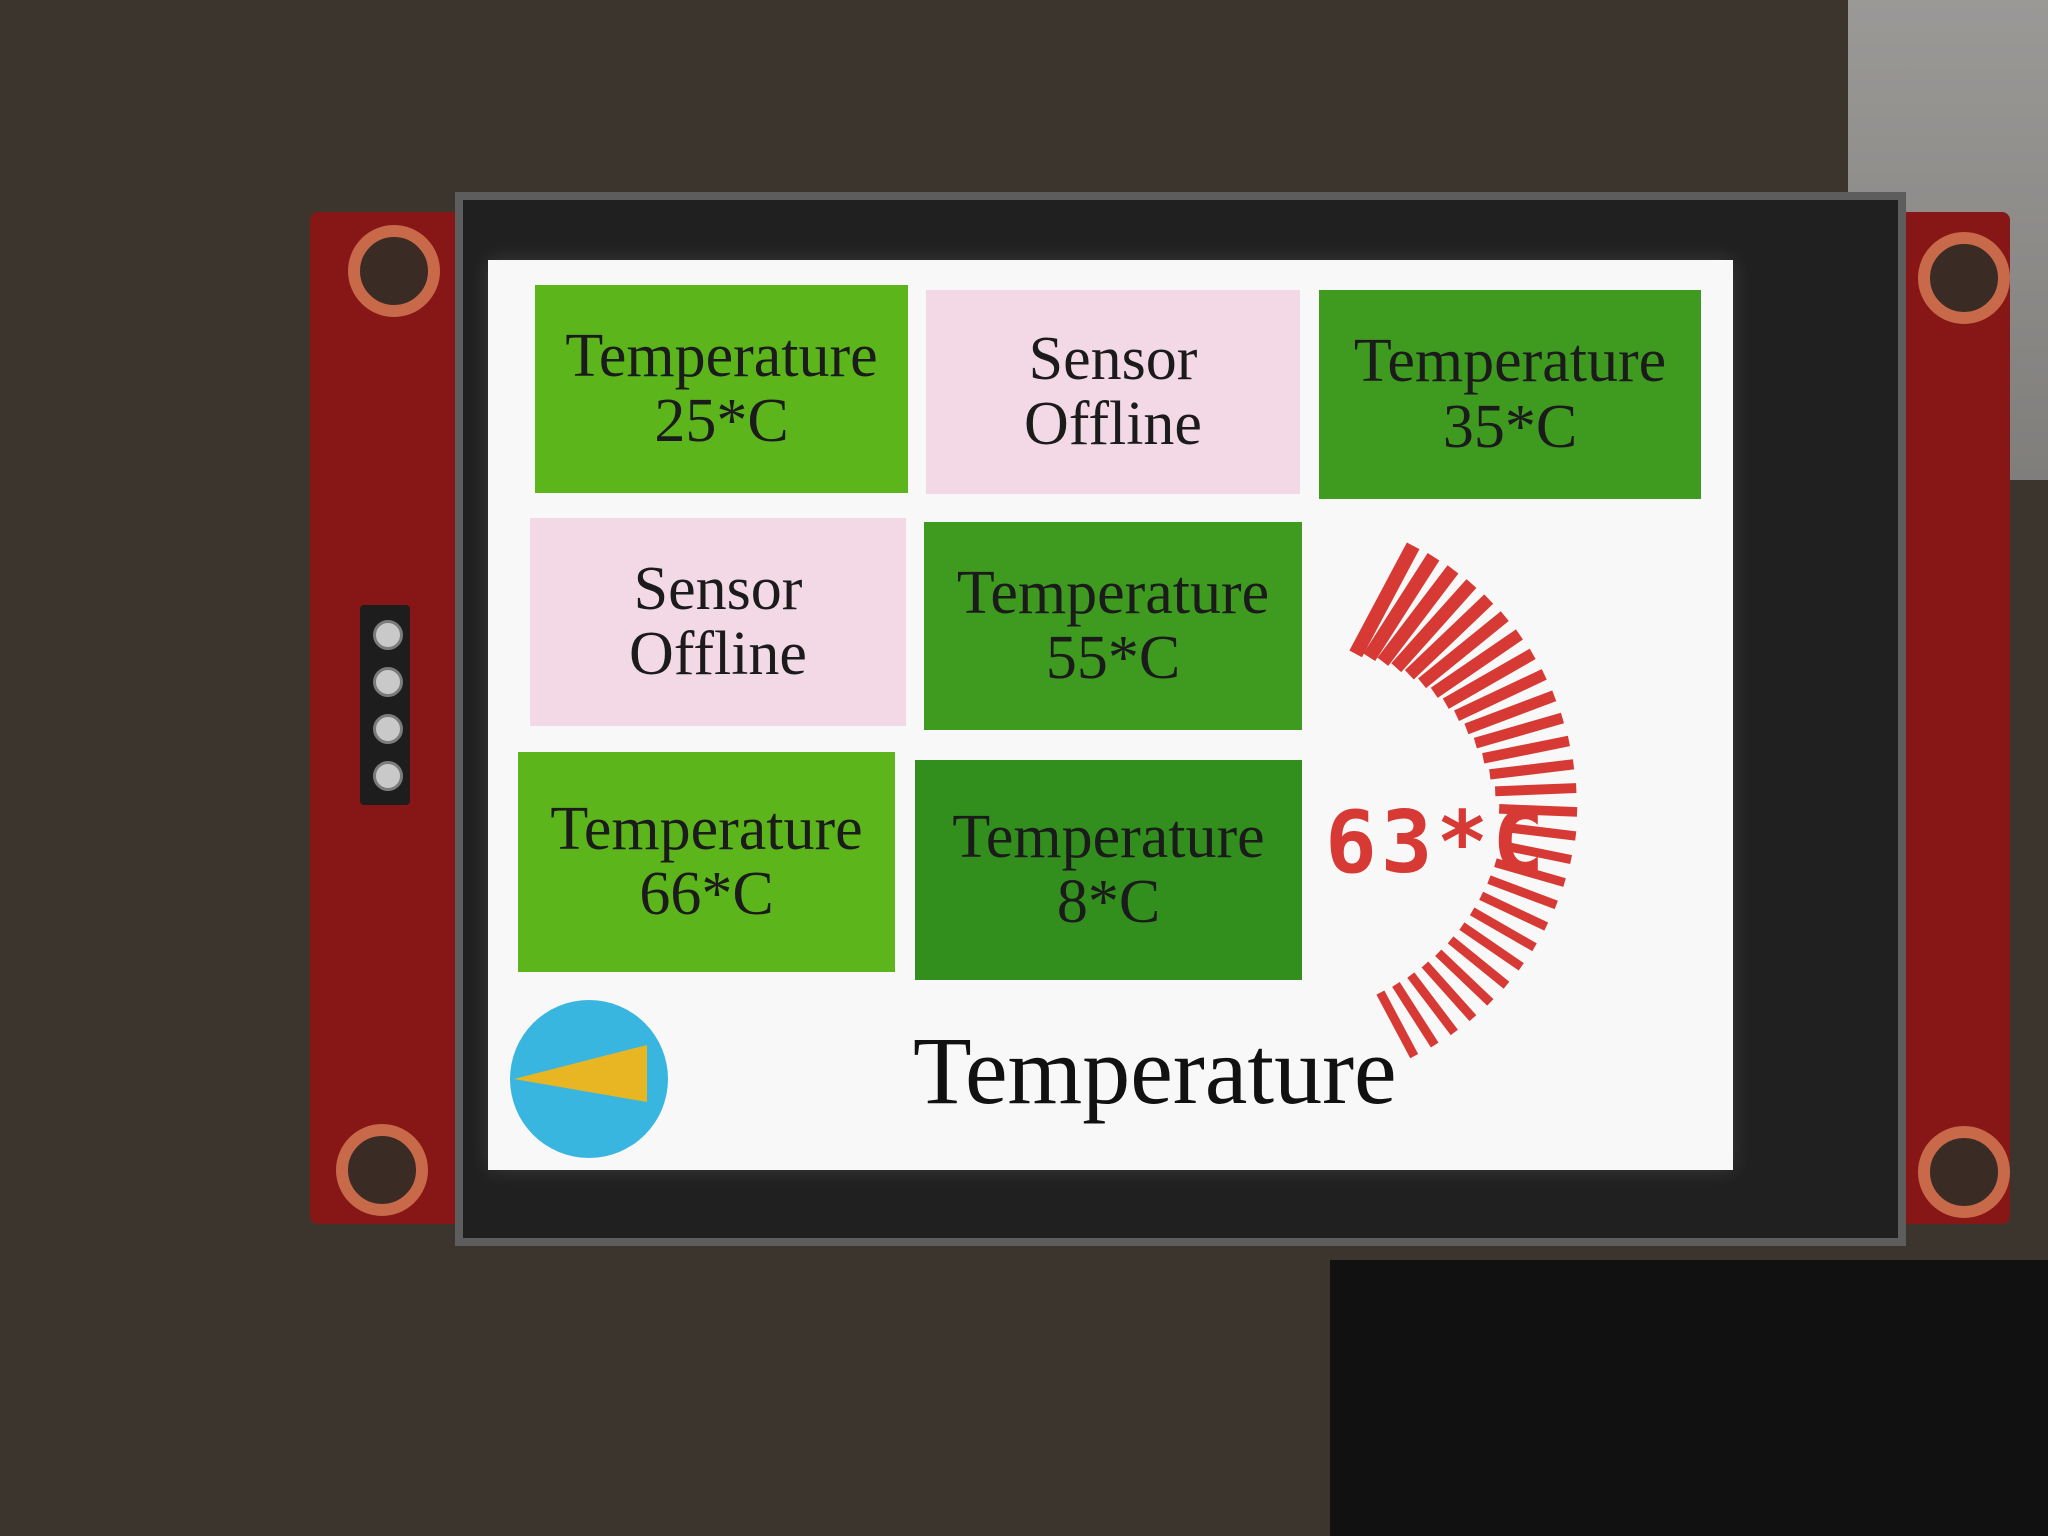 The height and width of the screenshot is (1536, 2048). I want to click on tile-value: 55*C, so click(1113, 658).